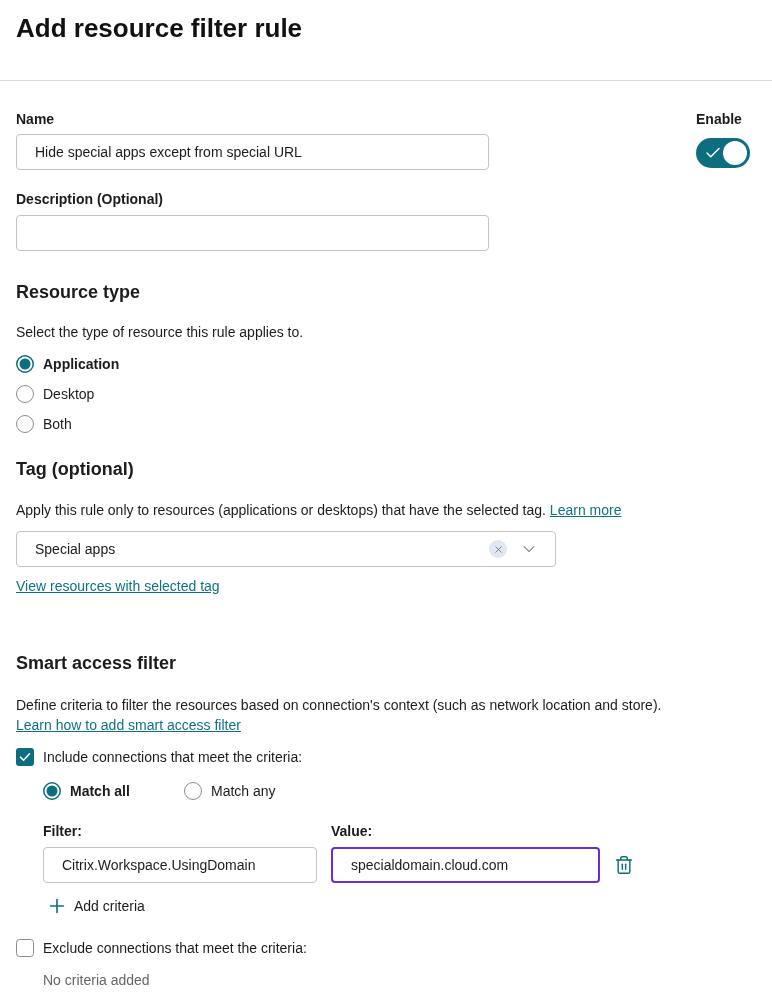  I want to click on radio-label: Both, so click(57, 424).